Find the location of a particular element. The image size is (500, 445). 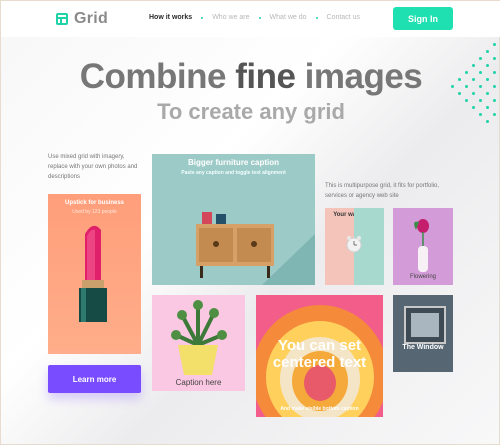

tile-flowering: Flowering is located at coordinates (423, 246).